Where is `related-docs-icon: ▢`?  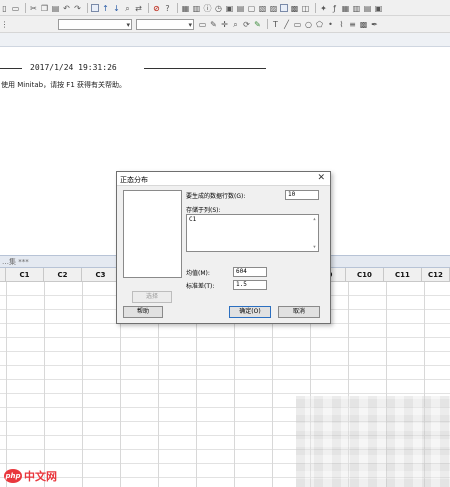 related-docs-icon: ▢ is located at coordinates (251, 8).